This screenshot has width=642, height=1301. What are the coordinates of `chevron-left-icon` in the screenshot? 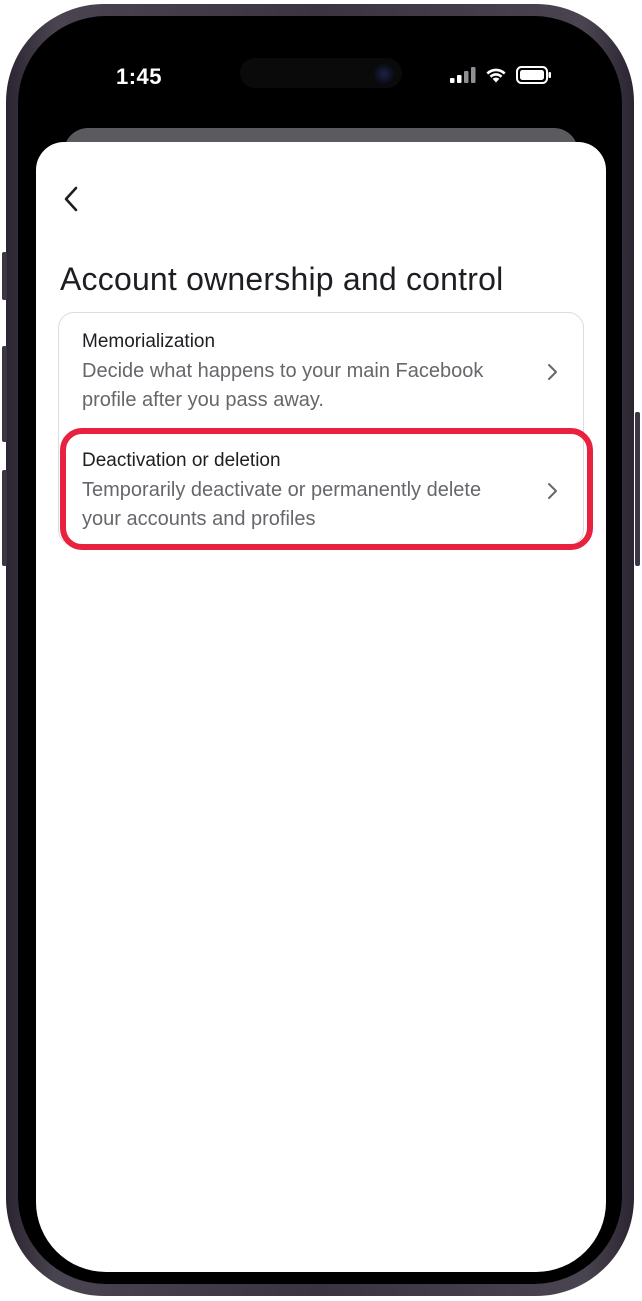 It's located at (71, 201).